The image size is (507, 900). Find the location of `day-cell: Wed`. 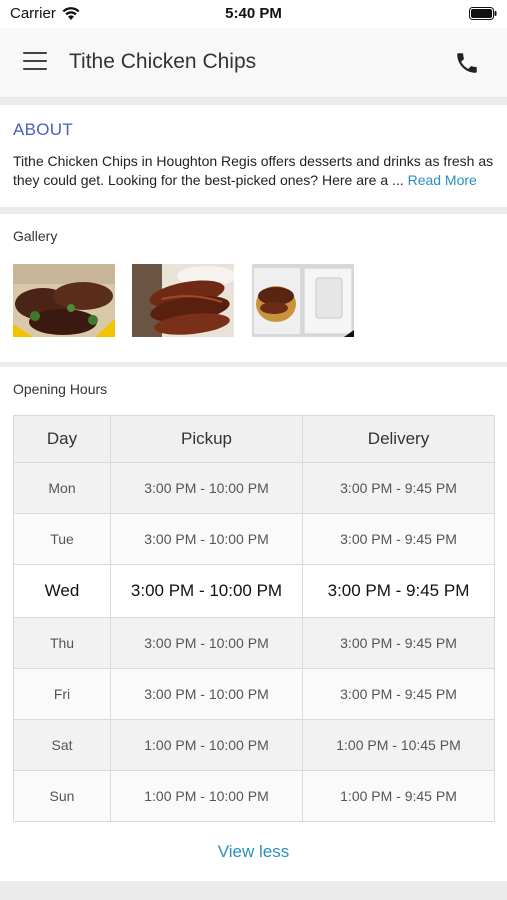

day-cell: Wed is located at coordinates (62, 591).